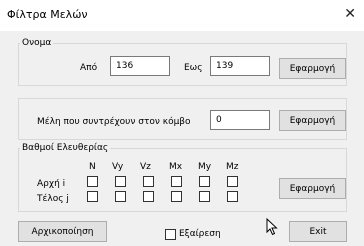 This screenshot has width=364, height=246. I want to click on col-header-vz: Vz, so click(145, 167).